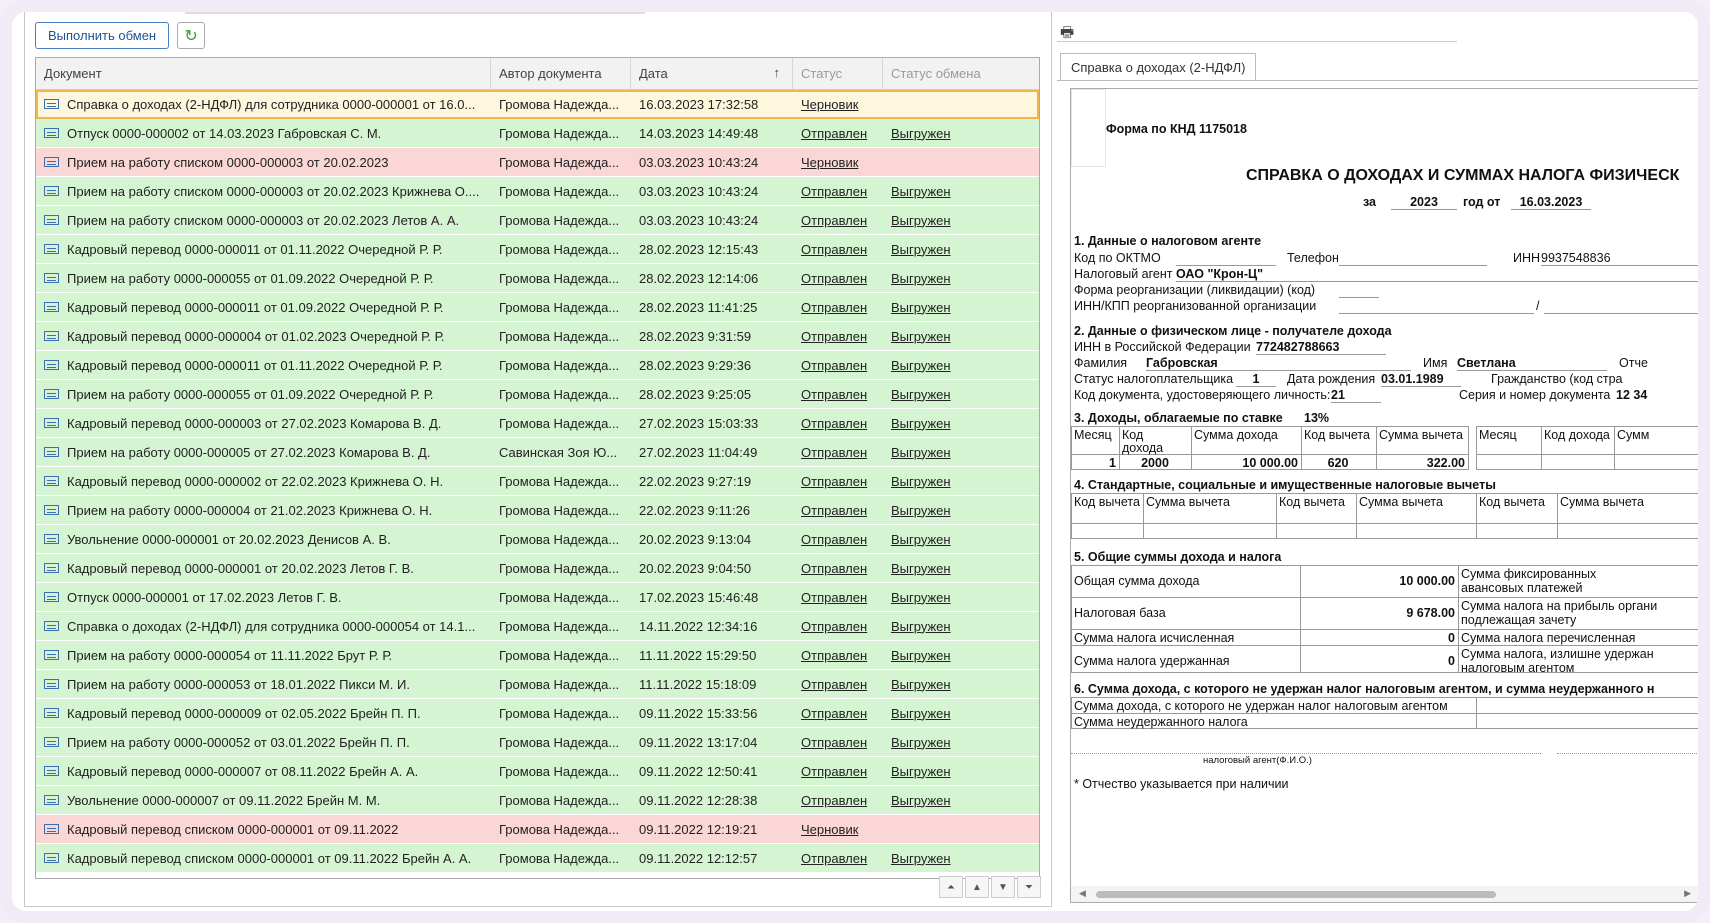 The height and width of the screenshot is (923, 1710). What do you see at coordinates (951, 887) in the screenshot?
I see `scroll-top-button: ⏶` at bounding box center [951, 887].